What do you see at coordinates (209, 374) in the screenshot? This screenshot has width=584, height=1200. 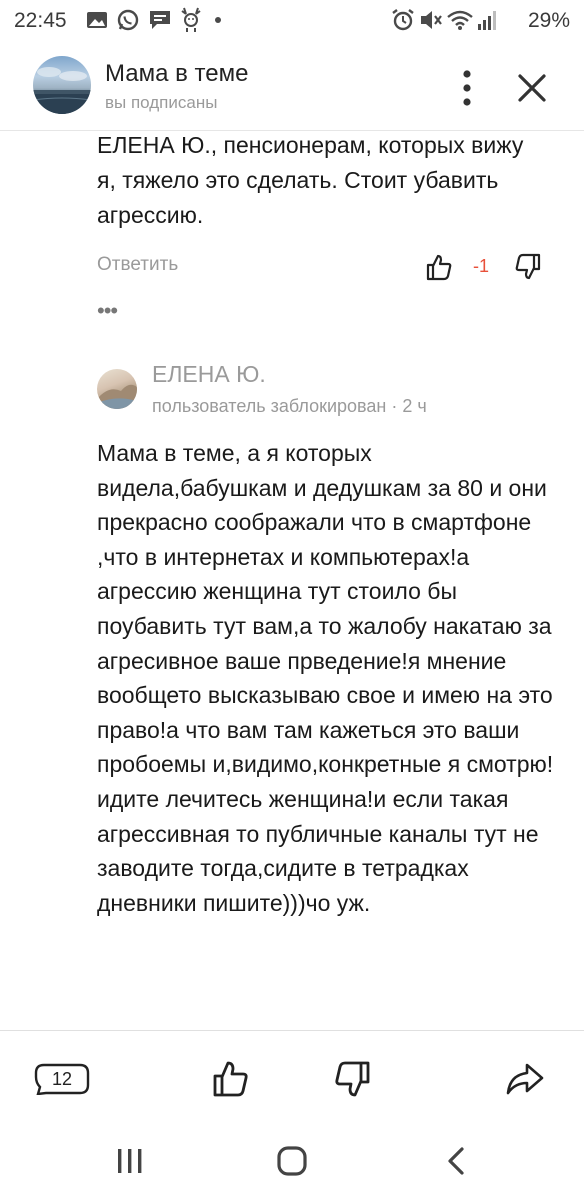 I see `comment-author: ЕЛЕНА Ю.` at bounding box center [209, 374].